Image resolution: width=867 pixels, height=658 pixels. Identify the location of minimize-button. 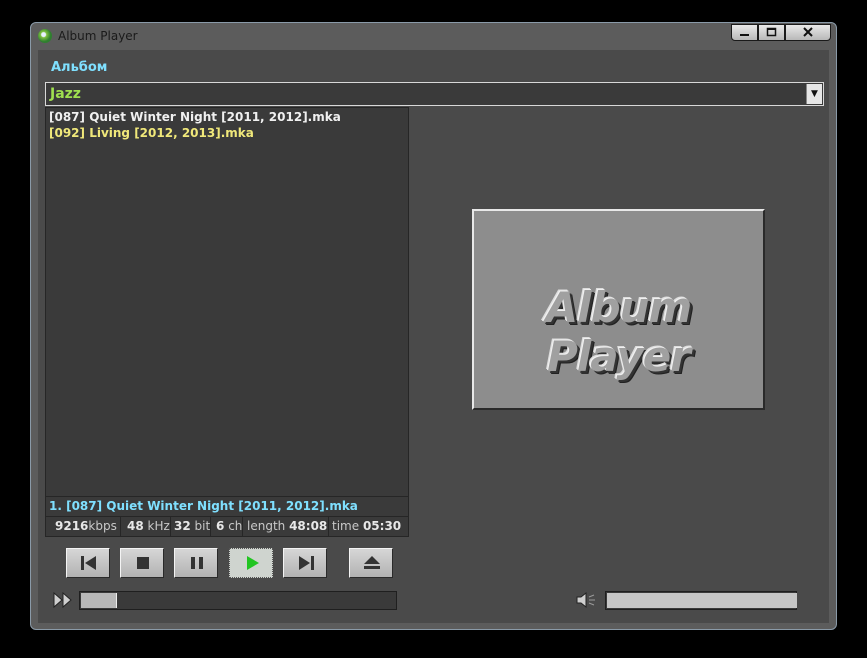
(744, 32).